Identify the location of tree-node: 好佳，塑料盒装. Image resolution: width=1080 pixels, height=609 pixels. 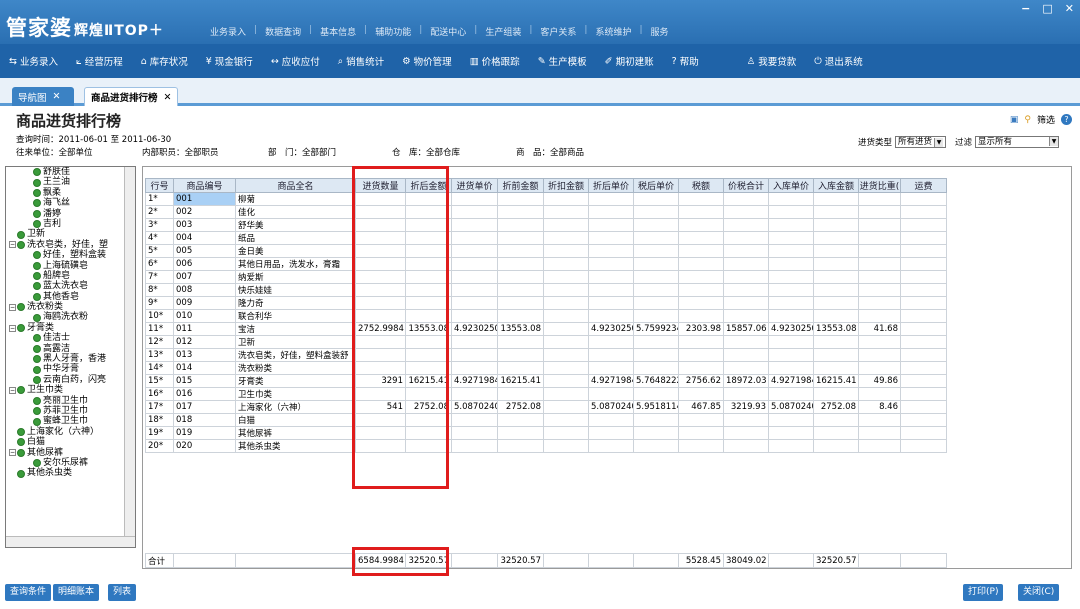
(70, 255).